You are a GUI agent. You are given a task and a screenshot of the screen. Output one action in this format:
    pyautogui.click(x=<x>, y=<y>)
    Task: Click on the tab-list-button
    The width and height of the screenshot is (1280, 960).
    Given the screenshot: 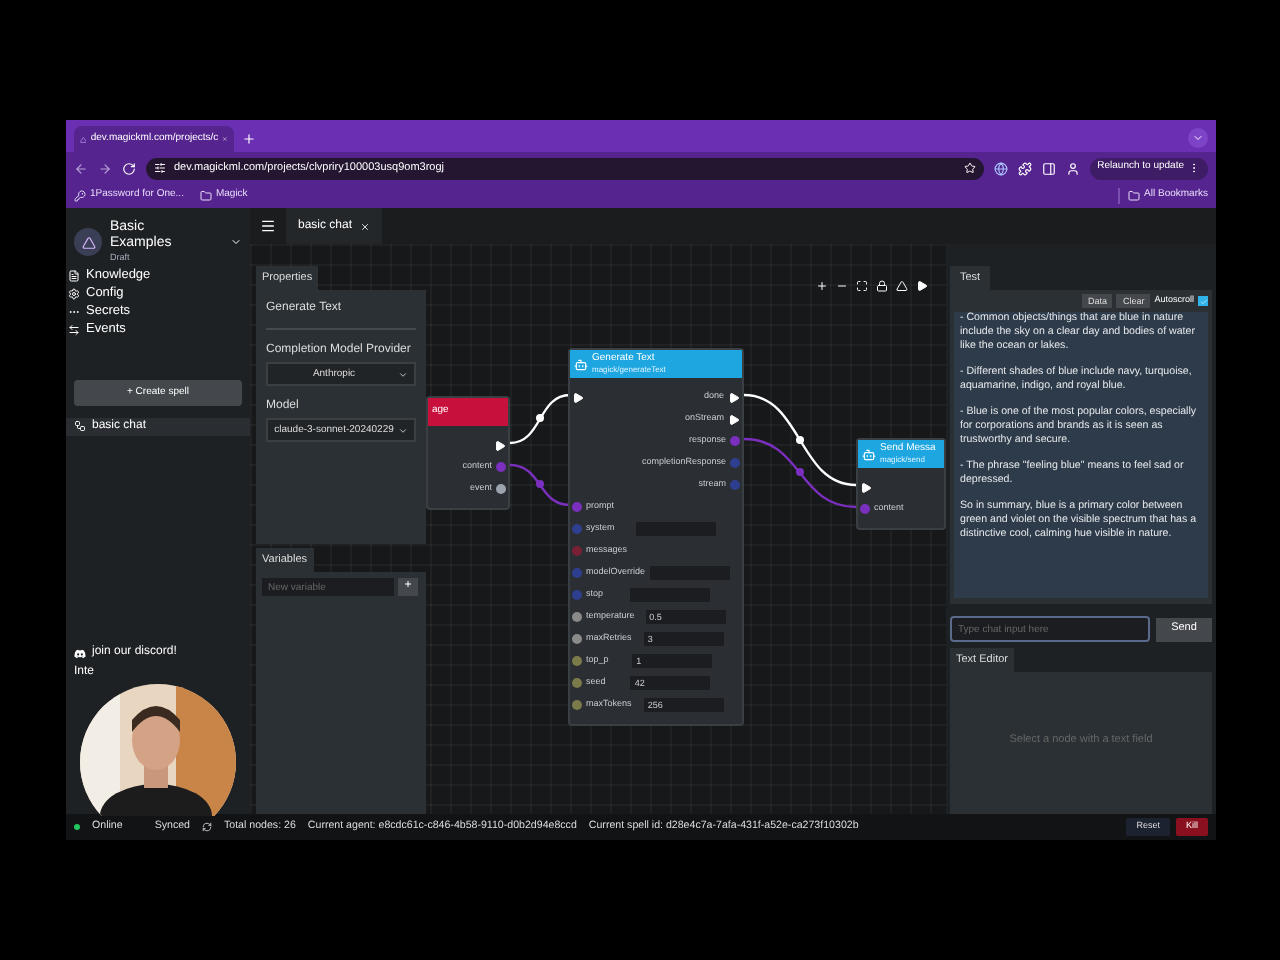 What is the action you would take?
    pyautogui.click(x=1198, y=138)
    